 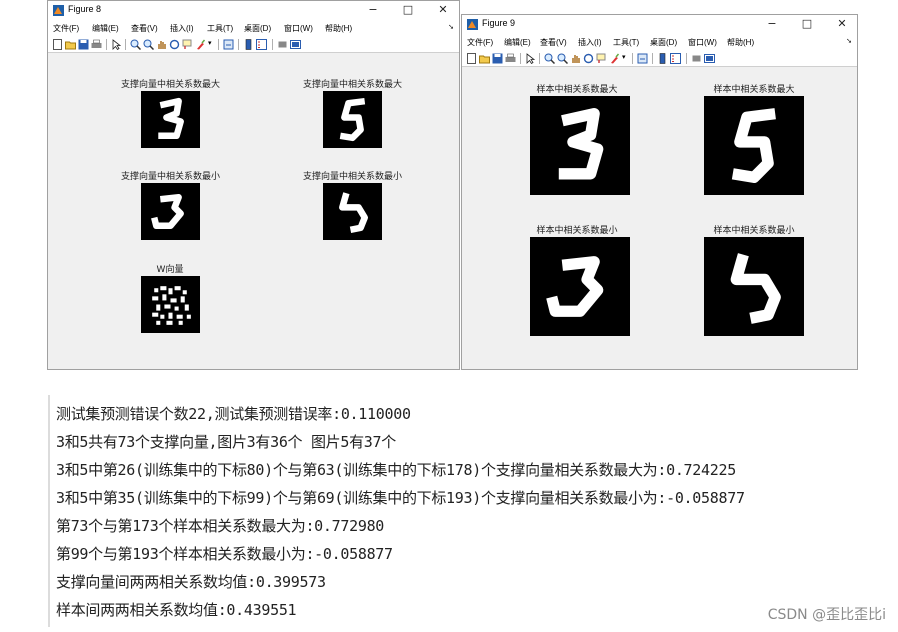 I want to click on window-title: Figure 9, so click(x=499, y=23).